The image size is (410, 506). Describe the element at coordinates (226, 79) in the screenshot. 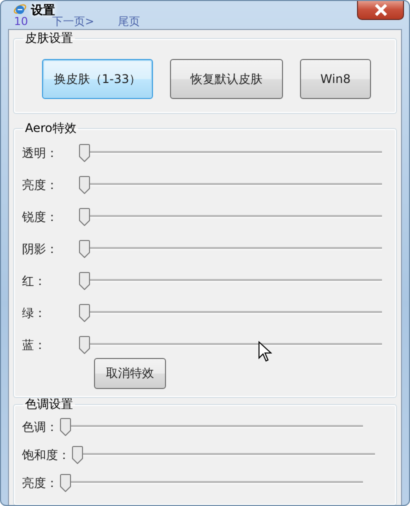

I see `skin-button: 恢复默认皮肤` at that location.